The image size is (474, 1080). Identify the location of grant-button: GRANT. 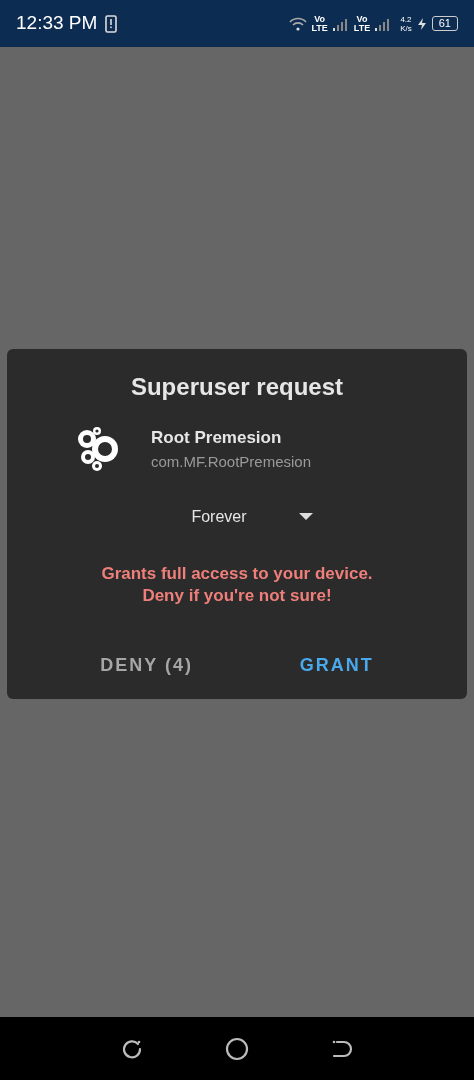
(336, 665).